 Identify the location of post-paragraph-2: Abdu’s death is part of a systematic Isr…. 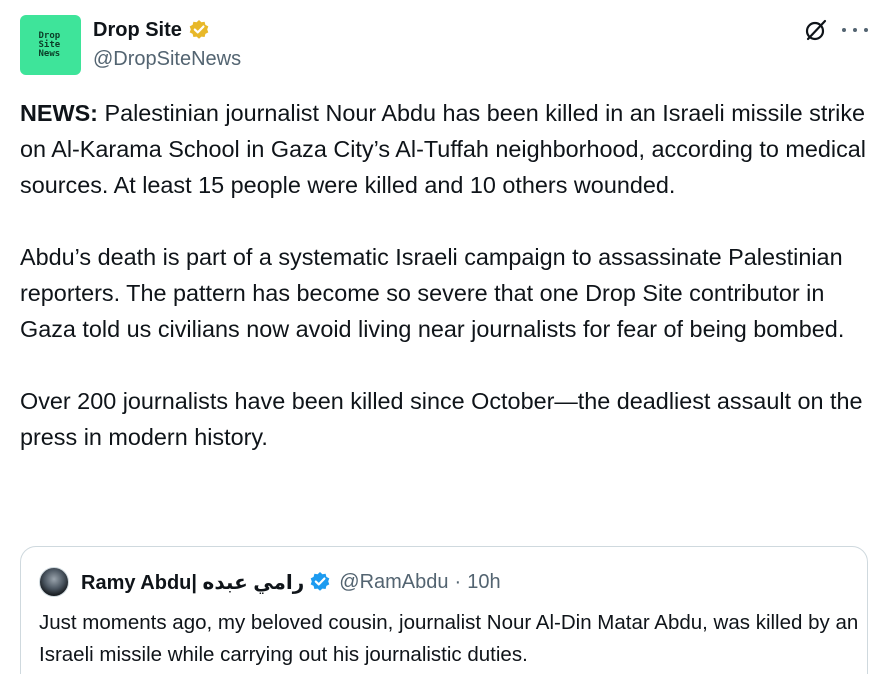
(432, 293).